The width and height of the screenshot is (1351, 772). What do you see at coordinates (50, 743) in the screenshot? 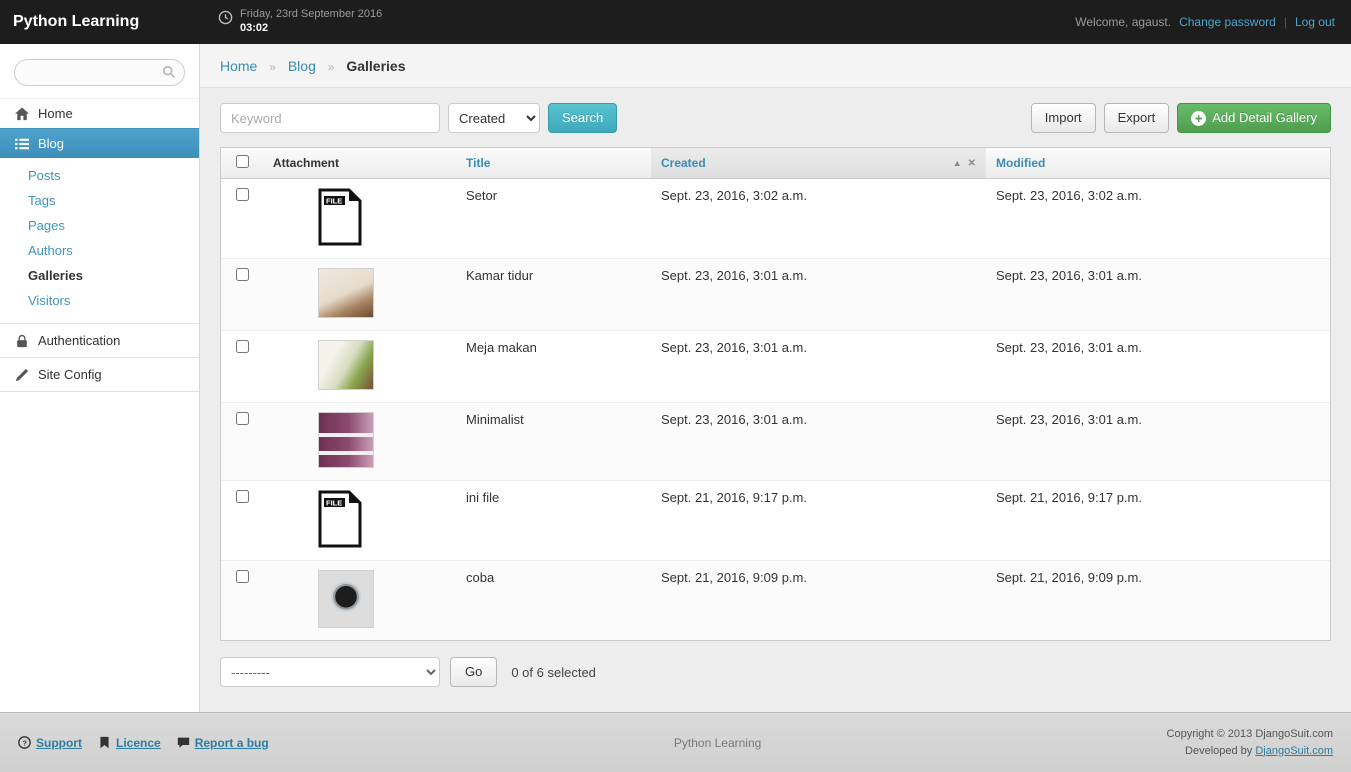
I see `support-link: ? Support` at bounding box center [50, 743].